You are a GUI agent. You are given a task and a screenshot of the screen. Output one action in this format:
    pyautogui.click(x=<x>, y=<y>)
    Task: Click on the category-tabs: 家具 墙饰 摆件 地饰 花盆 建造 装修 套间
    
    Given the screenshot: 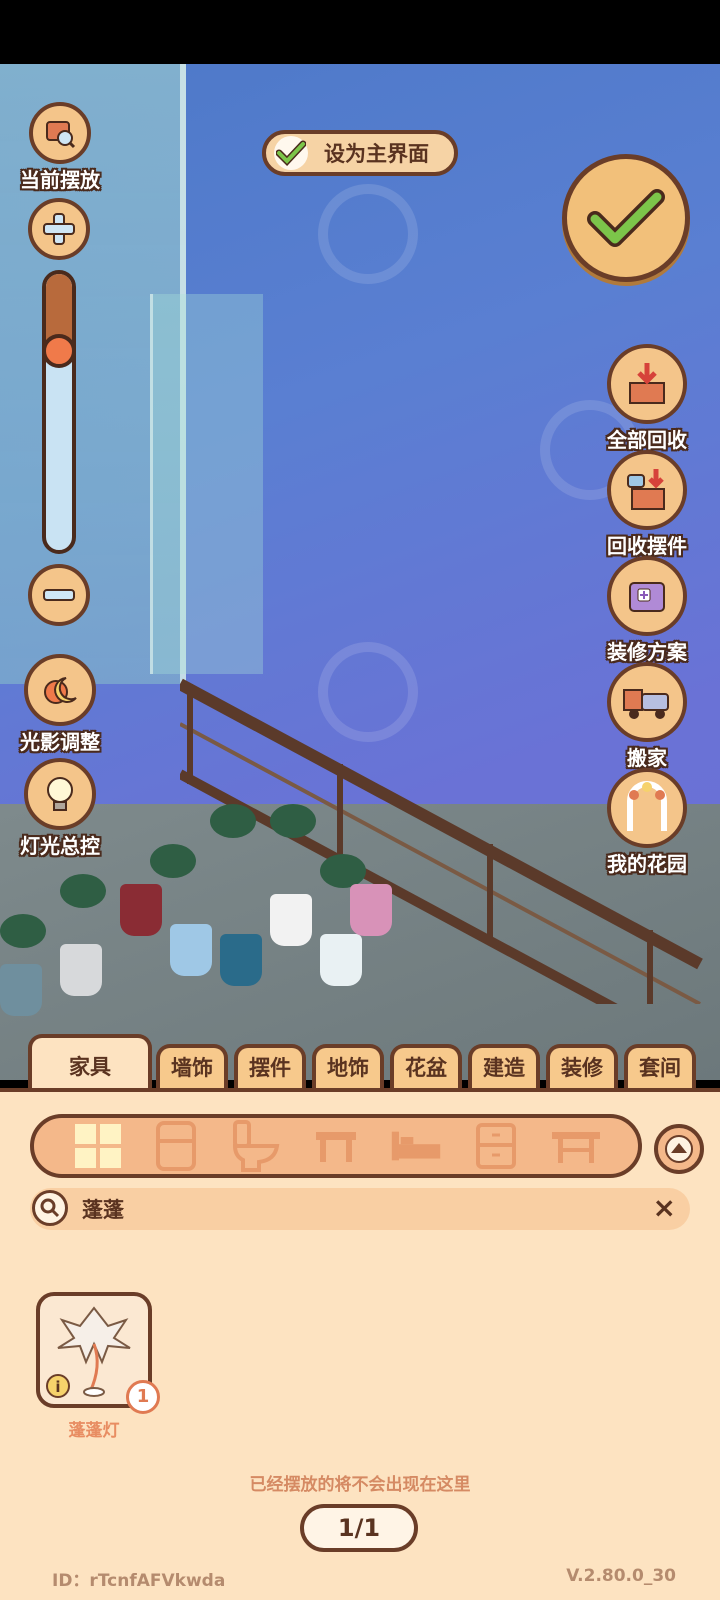 What is the action you would take?
    pyautogui.click(x=360, y=1066)
    